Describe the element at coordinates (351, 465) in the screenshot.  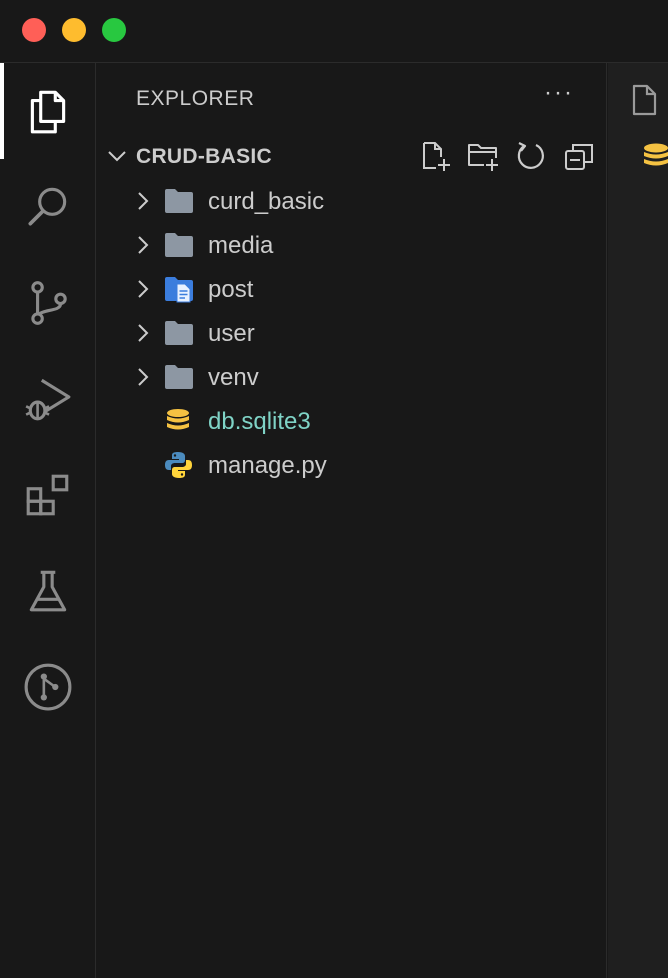
I see `tree-item-file: manage.py` at that location.